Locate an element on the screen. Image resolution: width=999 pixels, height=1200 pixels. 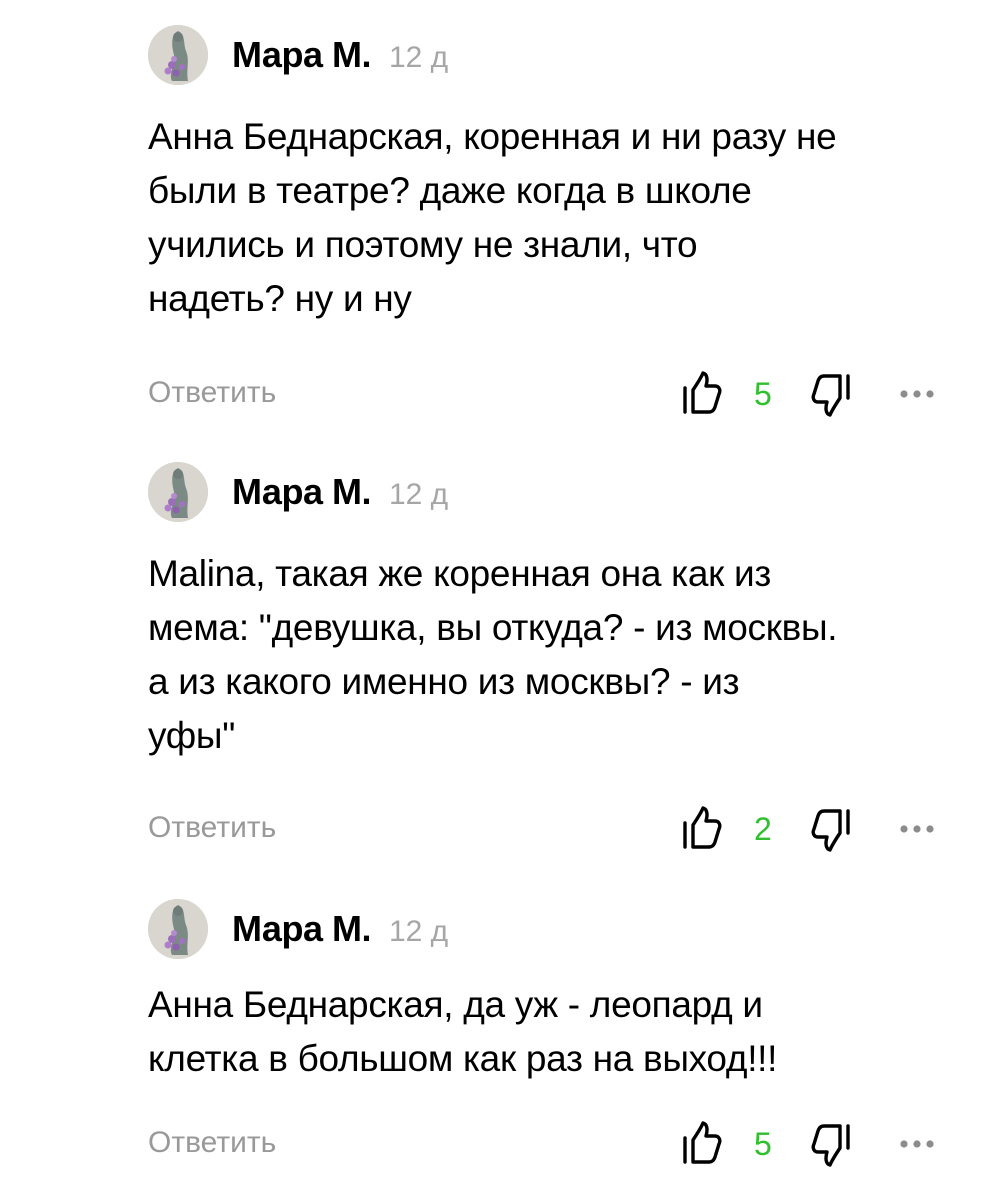
comment-text-line: Malina, такая же коренная она как из is located at coordinates (460, 573).